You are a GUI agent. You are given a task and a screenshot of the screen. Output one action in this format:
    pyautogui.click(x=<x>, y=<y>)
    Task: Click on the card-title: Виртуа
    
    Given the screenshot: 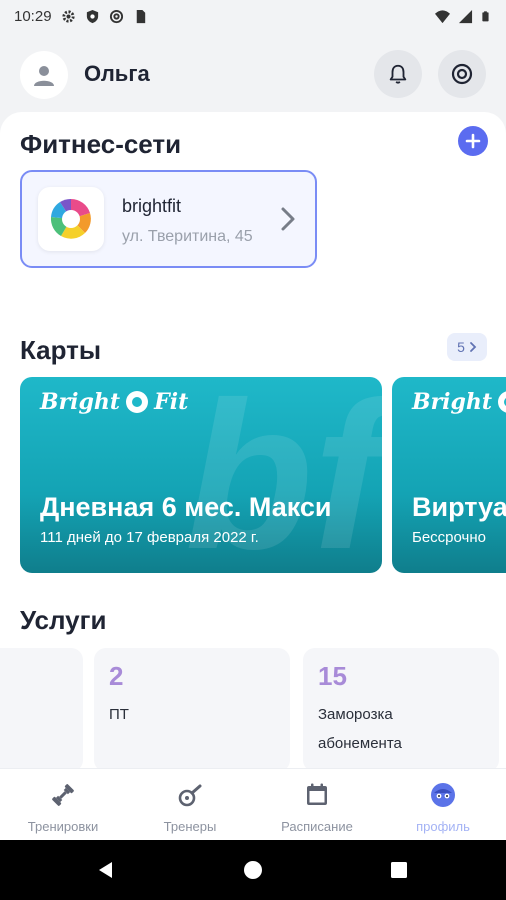 What is the action you would take?
    pyautogui.click(x=459, y=507)
    